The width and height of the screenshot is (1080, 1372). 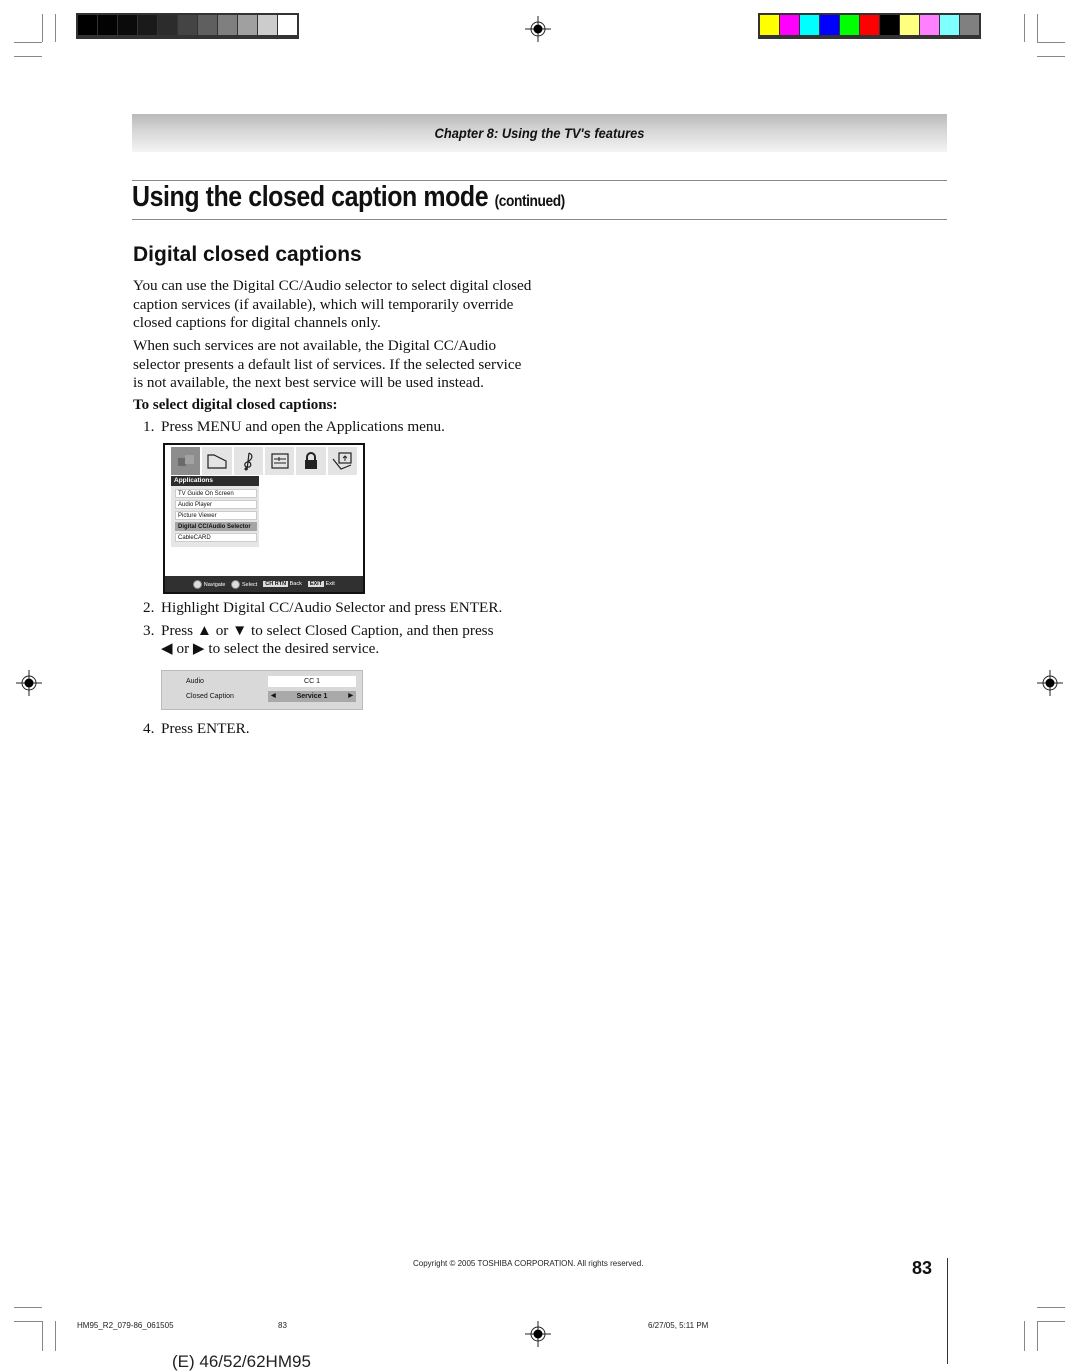 What do you see at coordinates (310, 197) in the screenshot?
I see `page-title-text: Using the closed caption mode` at bounding box center [310, 197].